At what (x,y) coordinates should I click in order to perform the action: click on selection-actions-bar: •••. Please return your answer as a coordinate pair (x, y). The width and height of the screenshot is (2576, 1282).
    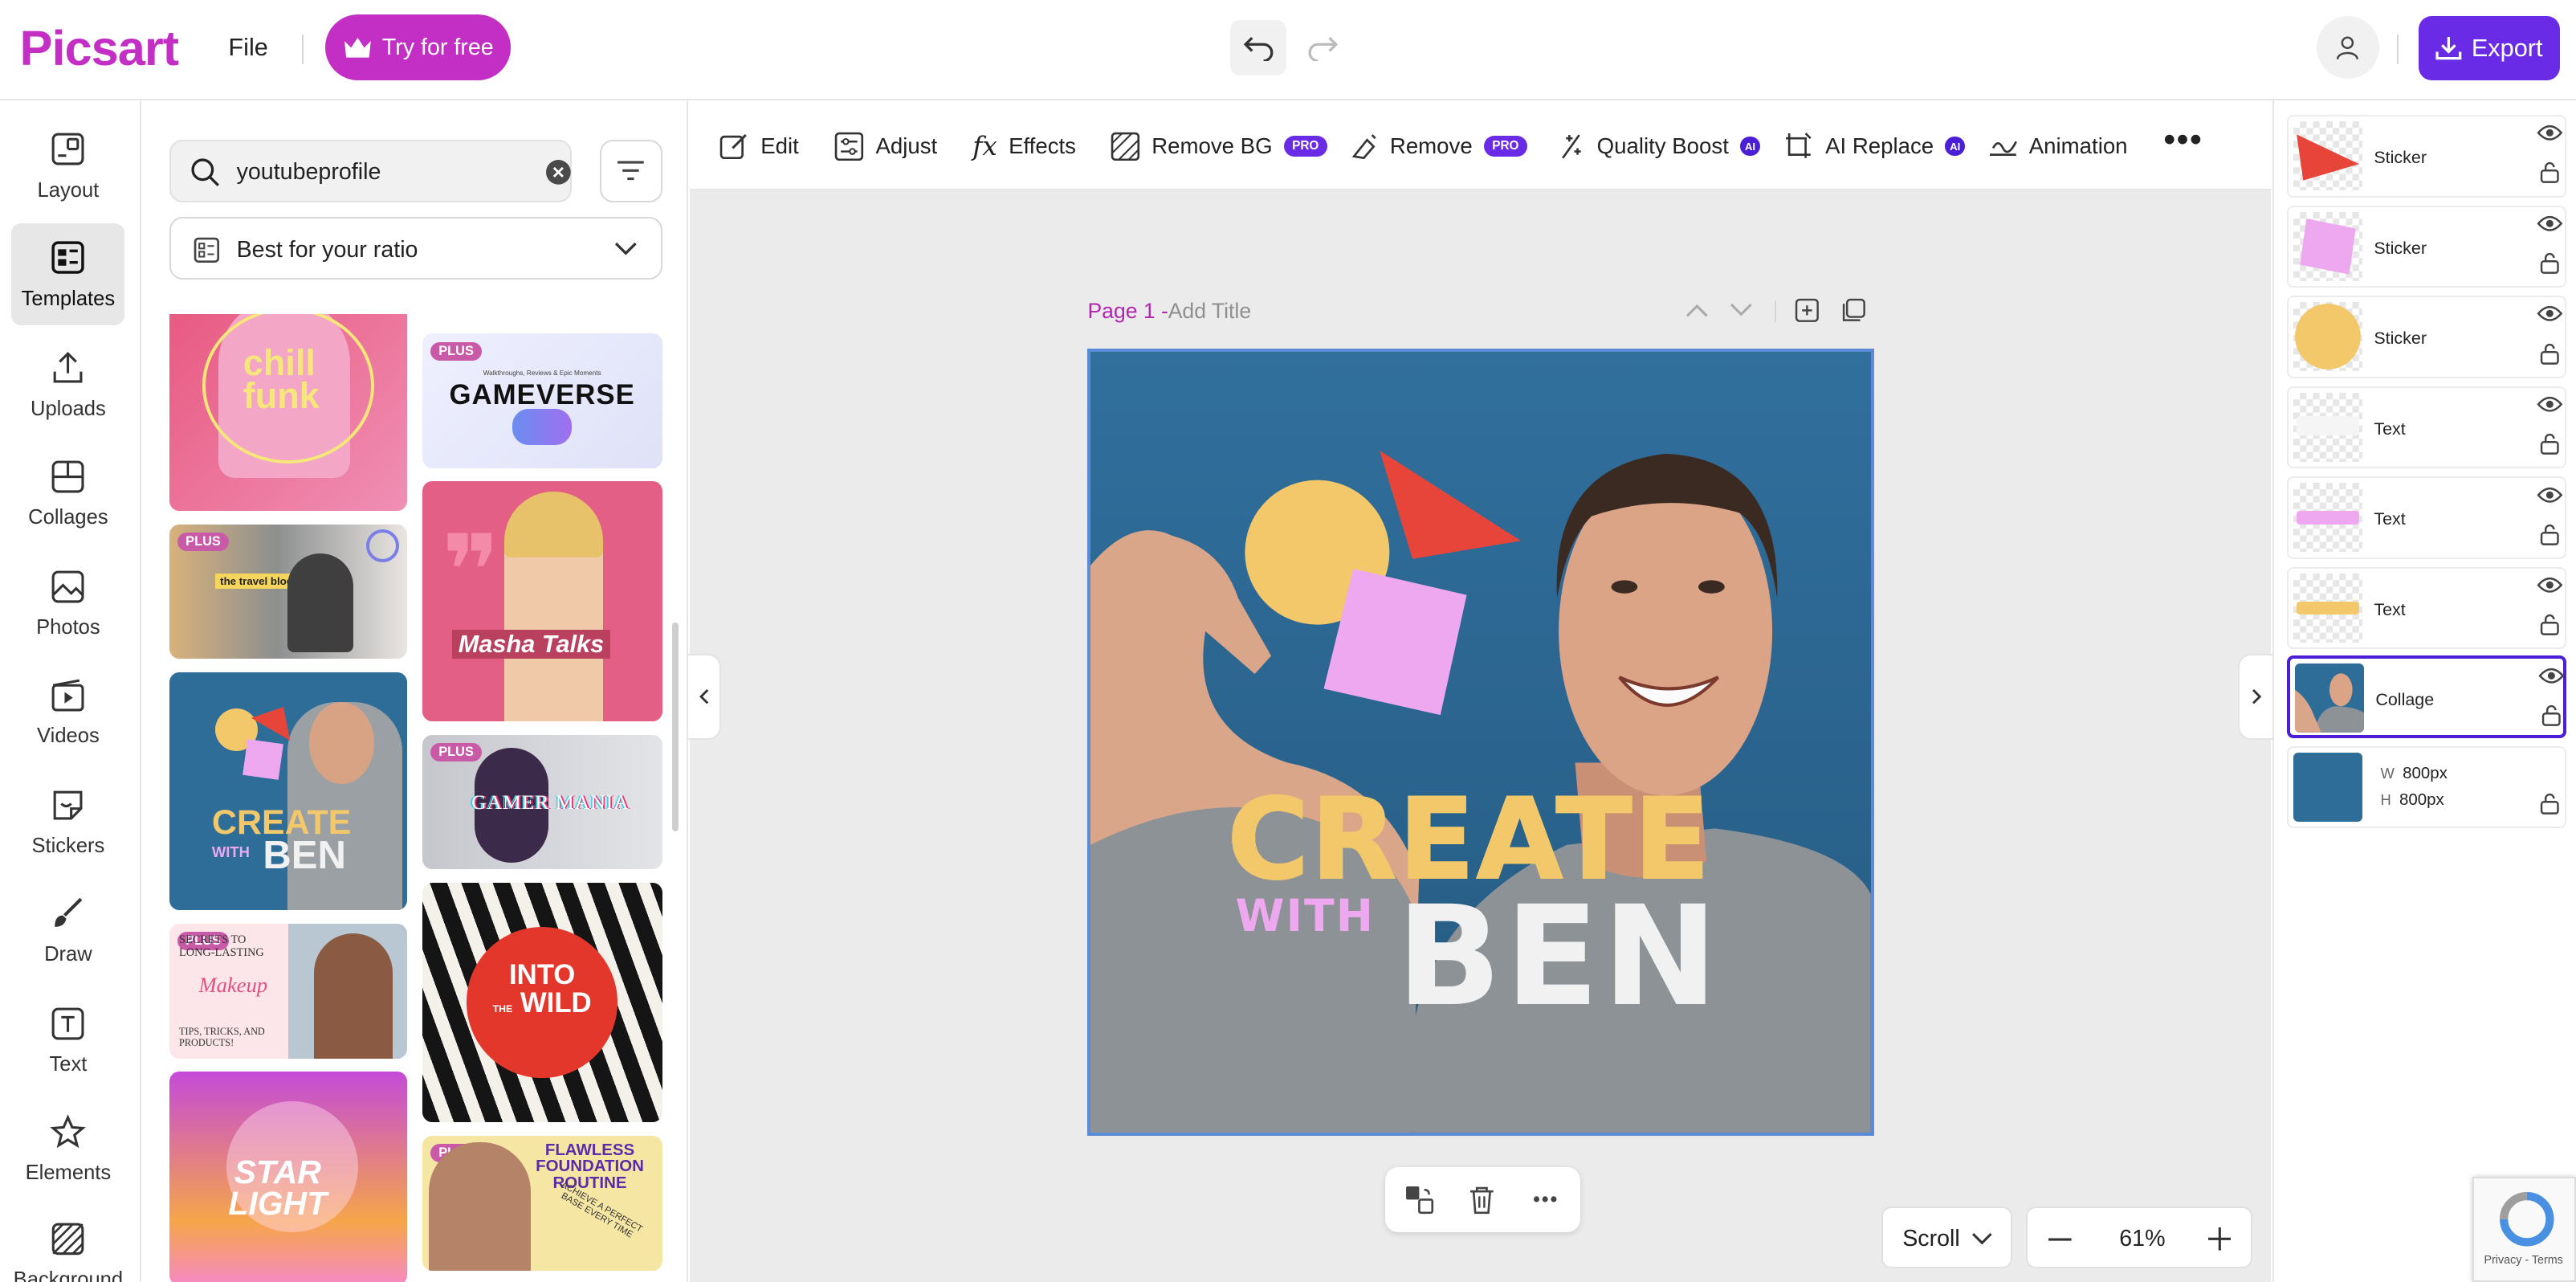
    Looking at the image, I should click on (1482, 1200).